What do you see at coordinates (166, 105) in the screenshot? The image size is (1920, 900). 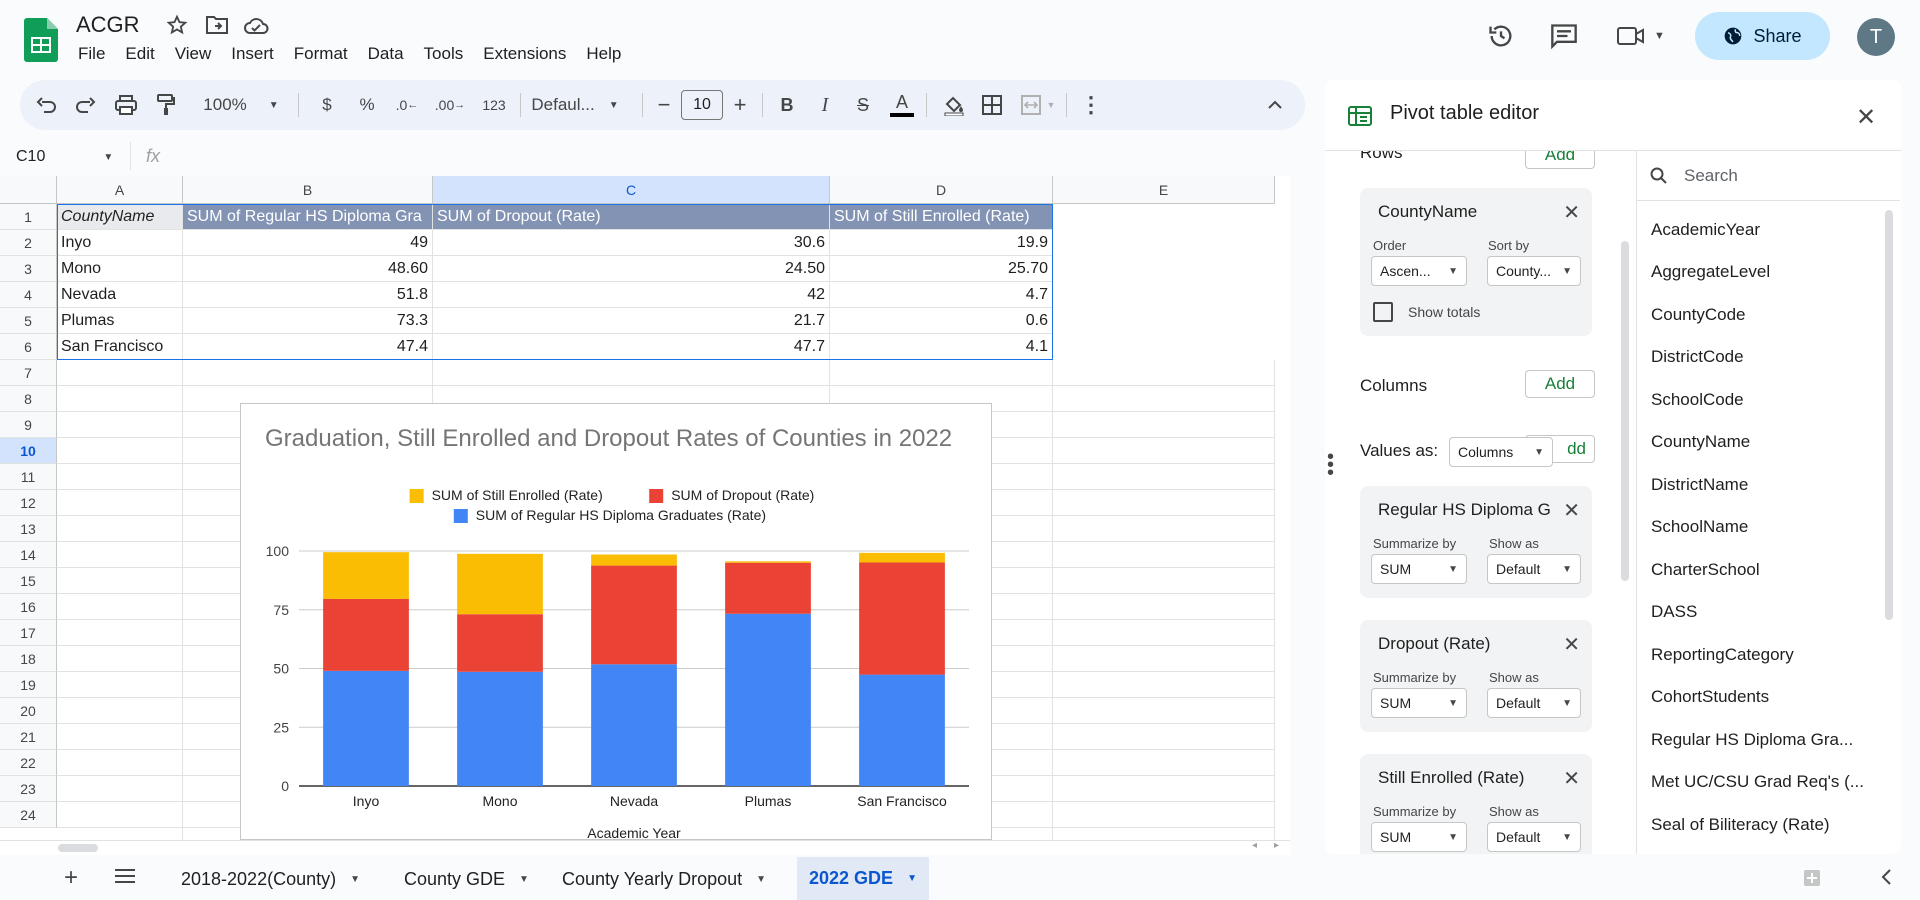 I see `paint-format-icon` at bounding box center [166, 105].